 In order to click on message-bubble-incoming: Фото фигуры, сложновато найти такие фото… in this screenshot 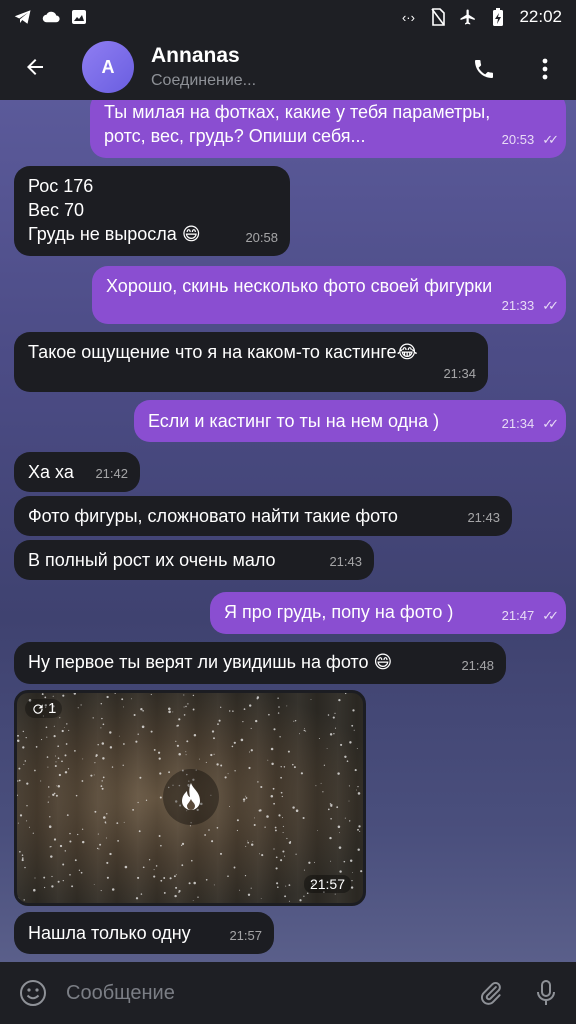, I will do `click(263, 516)`.